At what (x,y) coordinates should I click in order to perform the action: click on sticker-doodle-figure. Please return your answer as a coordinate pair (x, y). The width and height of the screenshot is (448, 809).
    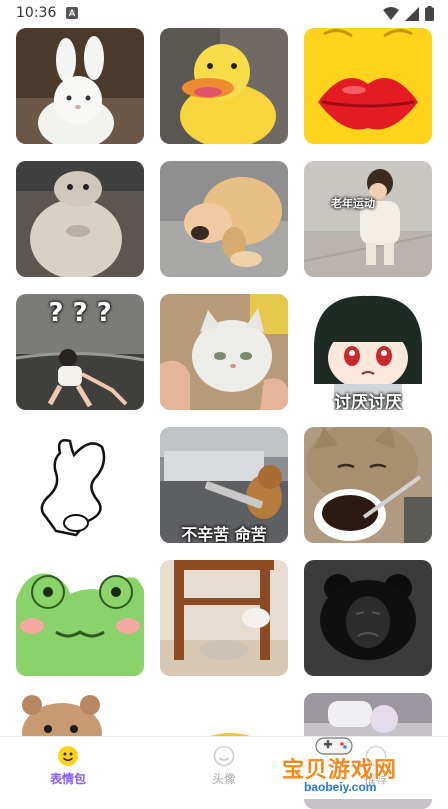
    Looking at the image, I should click on (80, 485).